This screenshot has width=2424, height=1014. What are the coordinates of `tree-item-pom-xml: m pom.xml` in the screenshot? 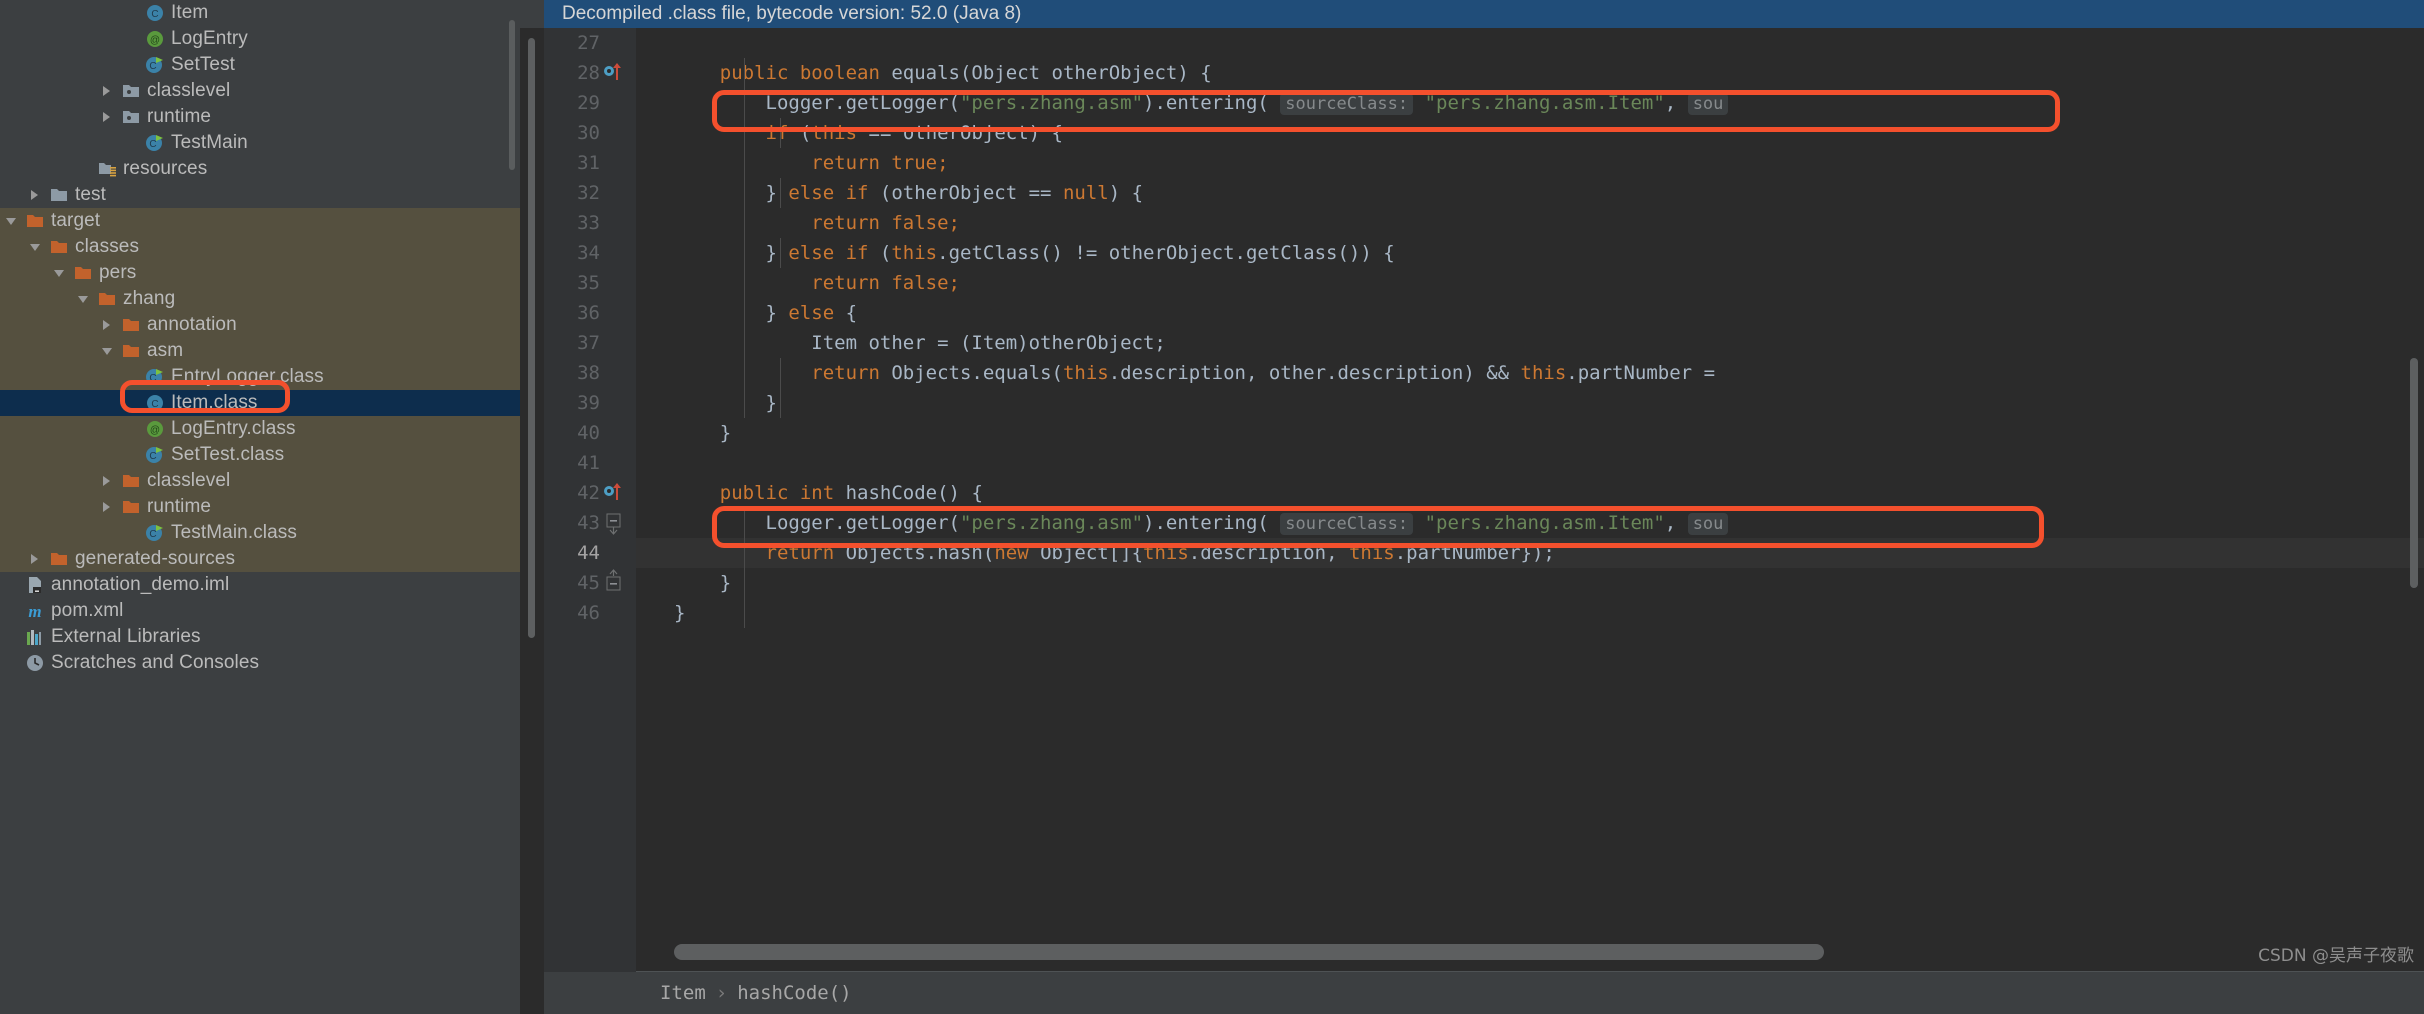 It's located at (260, 611).